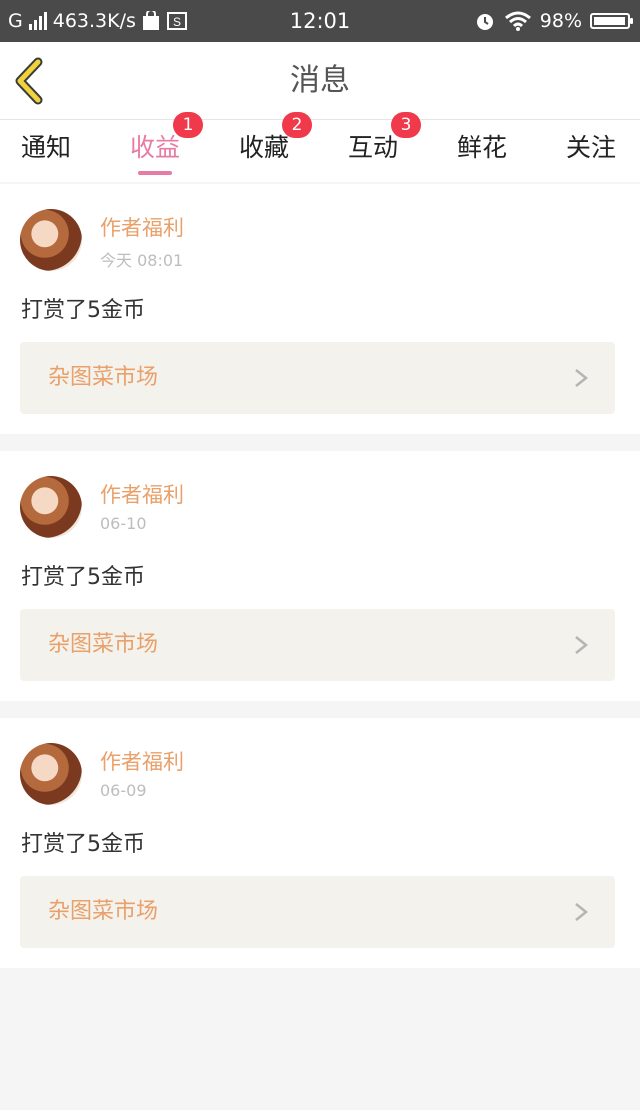 This screenshot has width=640, height=1110. What do you see at coordinates (517, 21) in the screenshot?
I see `wifi-icon` at bounding box center [517, 21].